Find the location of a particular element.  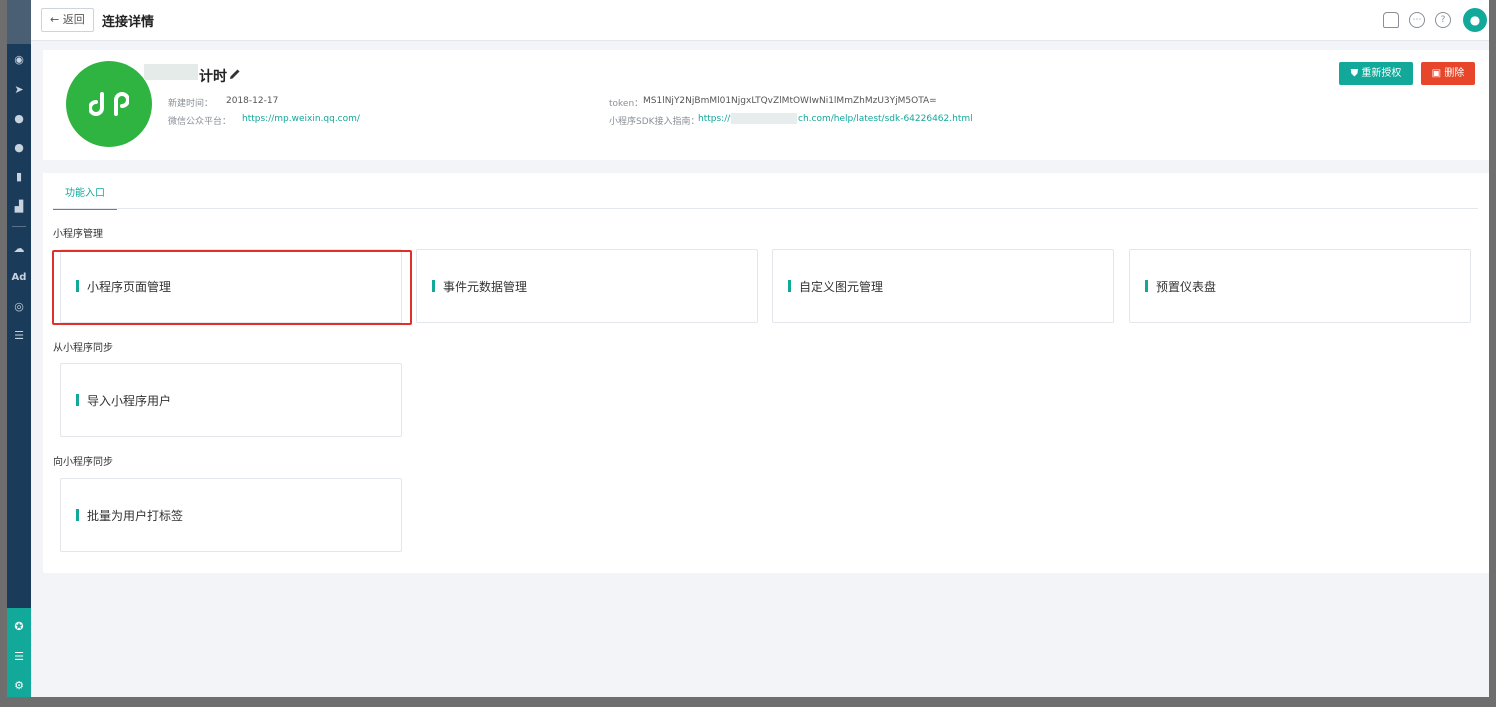

avatar-icon: ● is located at coordinates (1475, 20).